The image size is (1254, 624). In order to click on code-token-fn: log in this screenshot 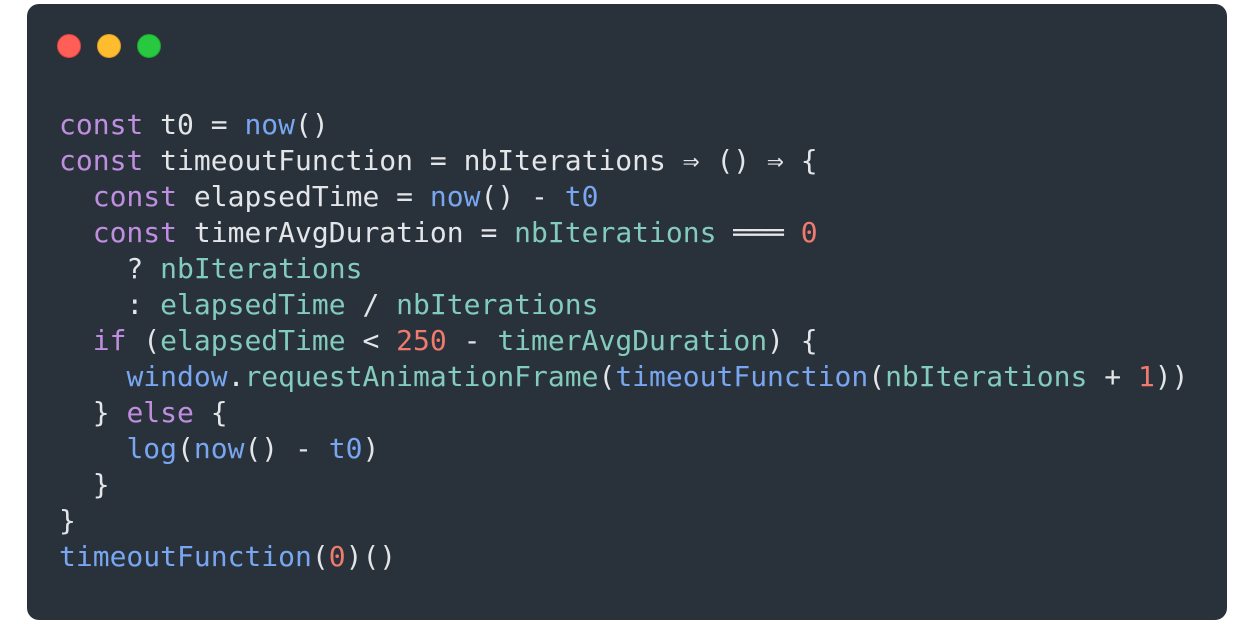, I will do `click(152, 448)`.